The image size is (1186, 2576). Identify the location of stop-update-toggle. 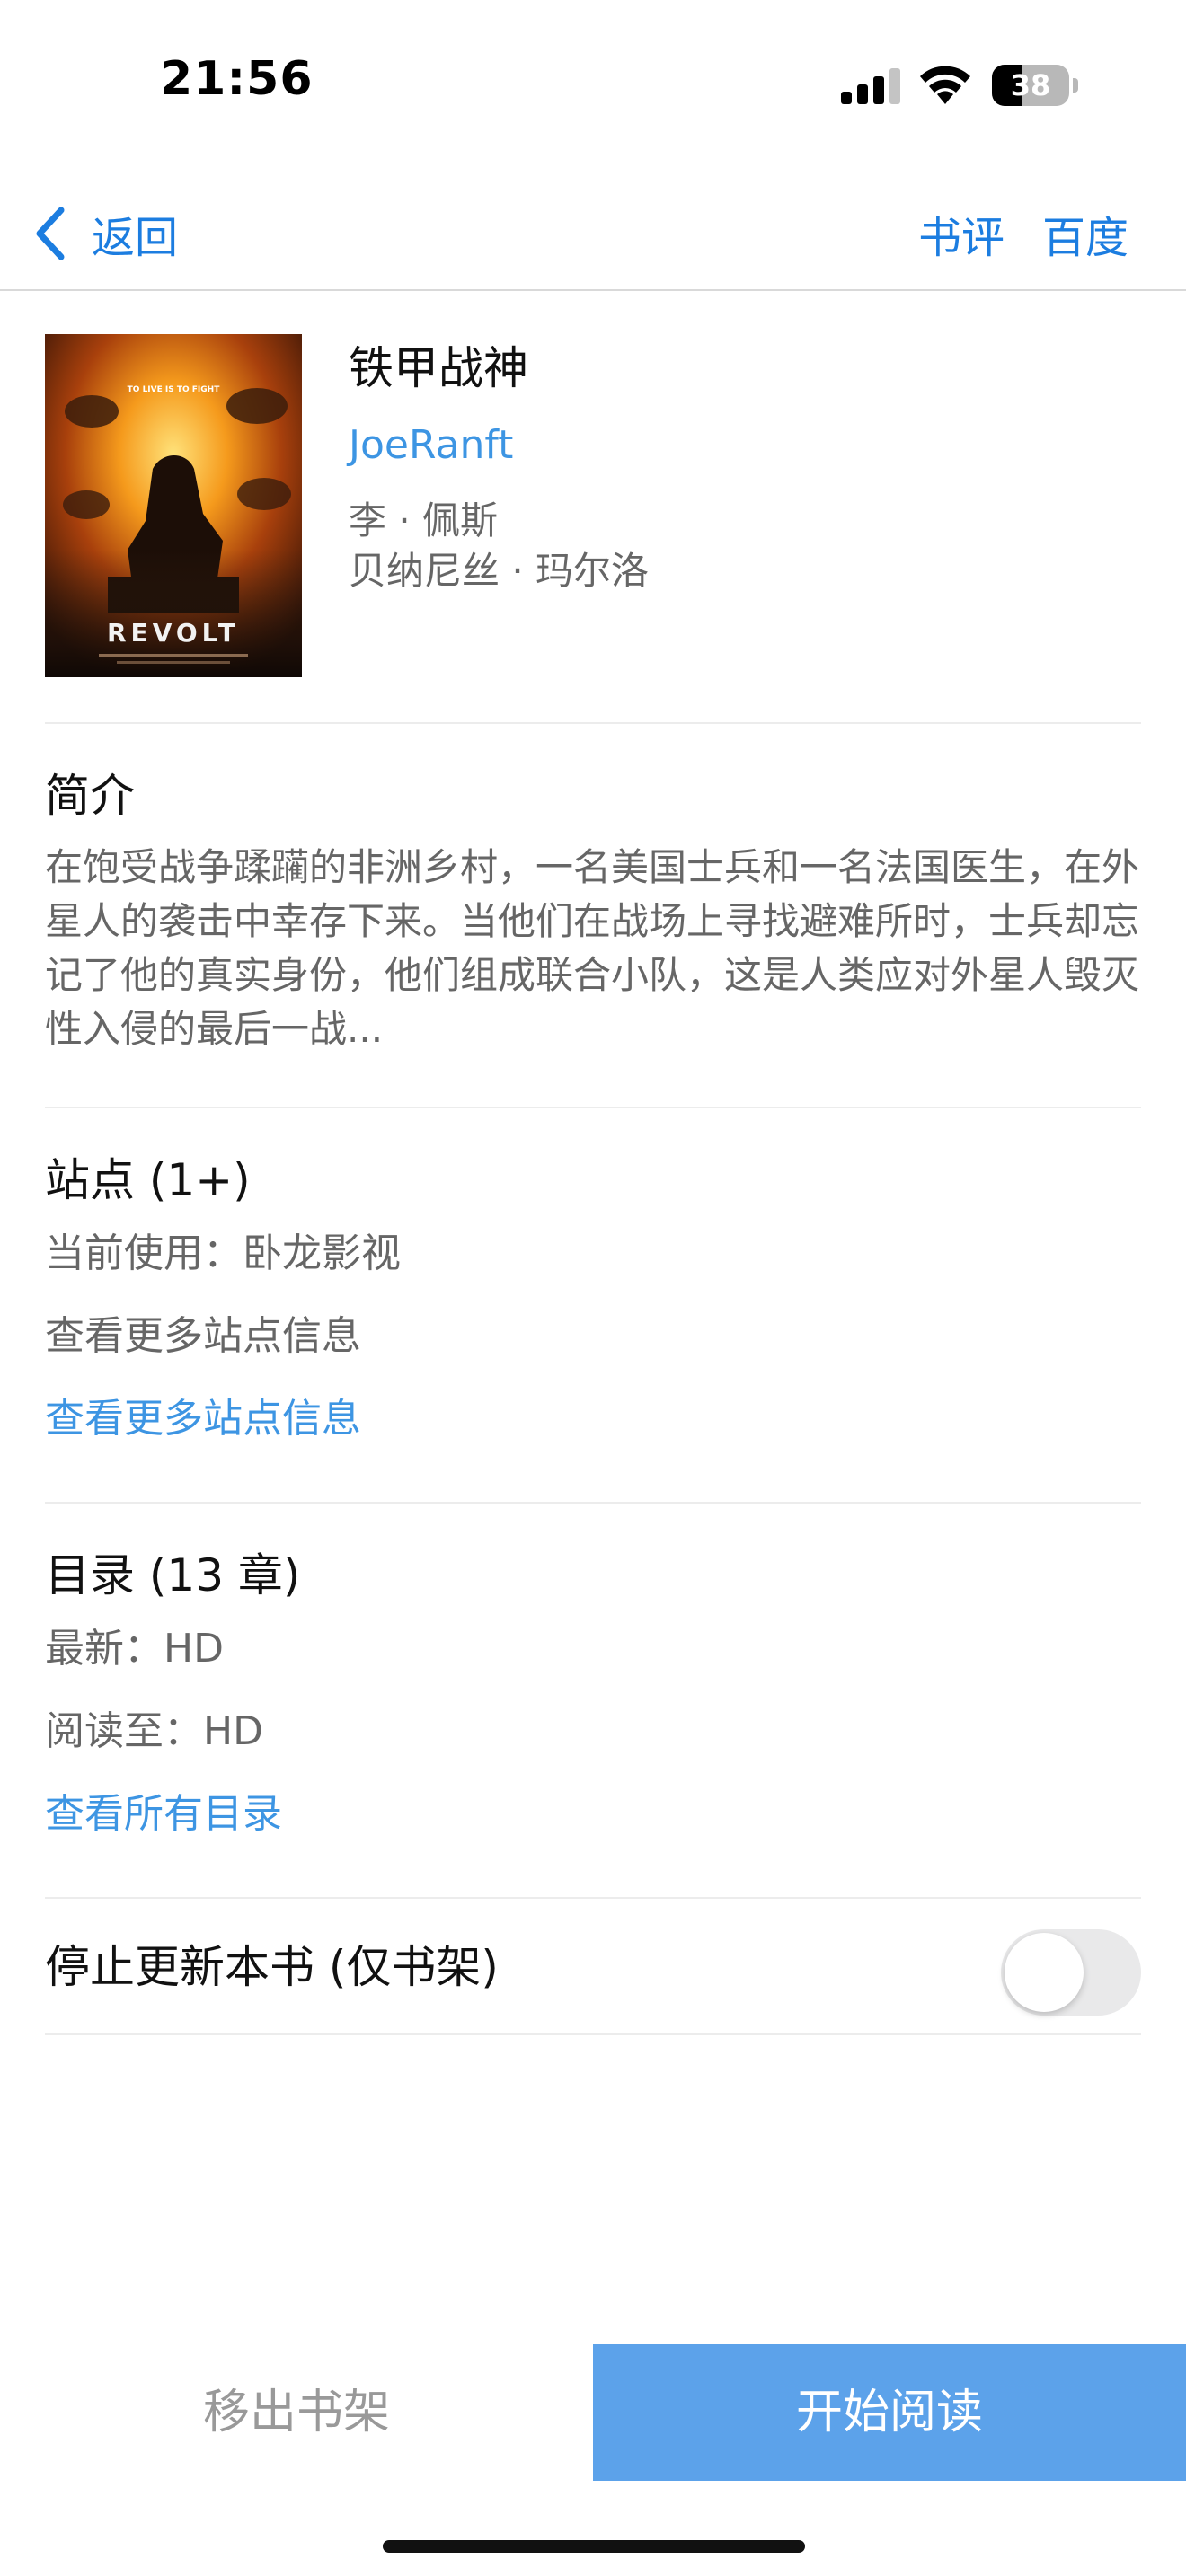
(1071, 1972).